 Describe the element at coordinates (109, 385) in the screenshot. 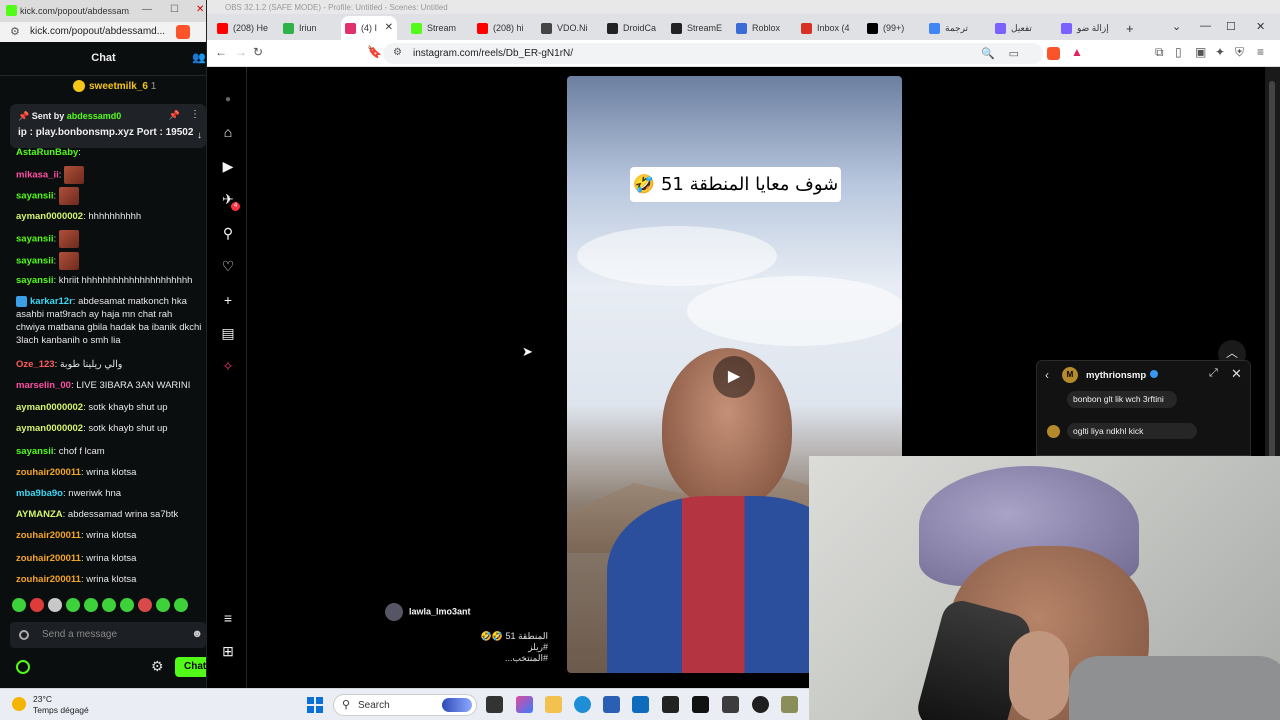

I see `chat-message: marselin_00: LIVE 3IBARA 3AN WARINI` at that location.